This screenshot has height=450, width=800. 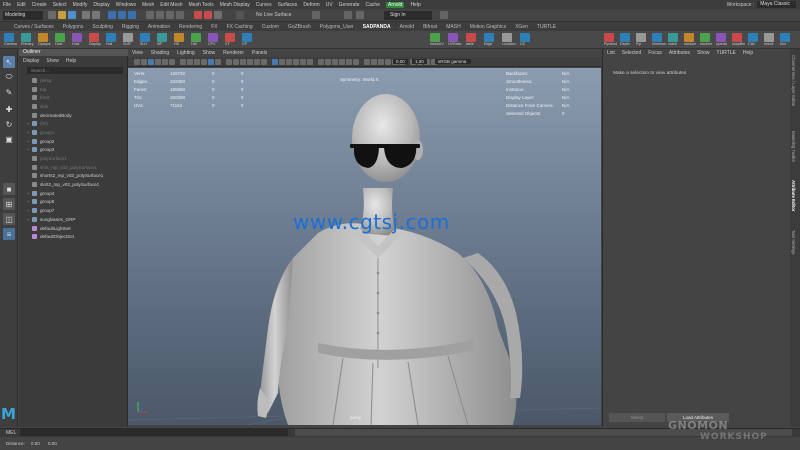 What do you see at coordinates (73, 80) in the screenshot?
I see `outliner-item: persp` at bounding box center [73, 80].